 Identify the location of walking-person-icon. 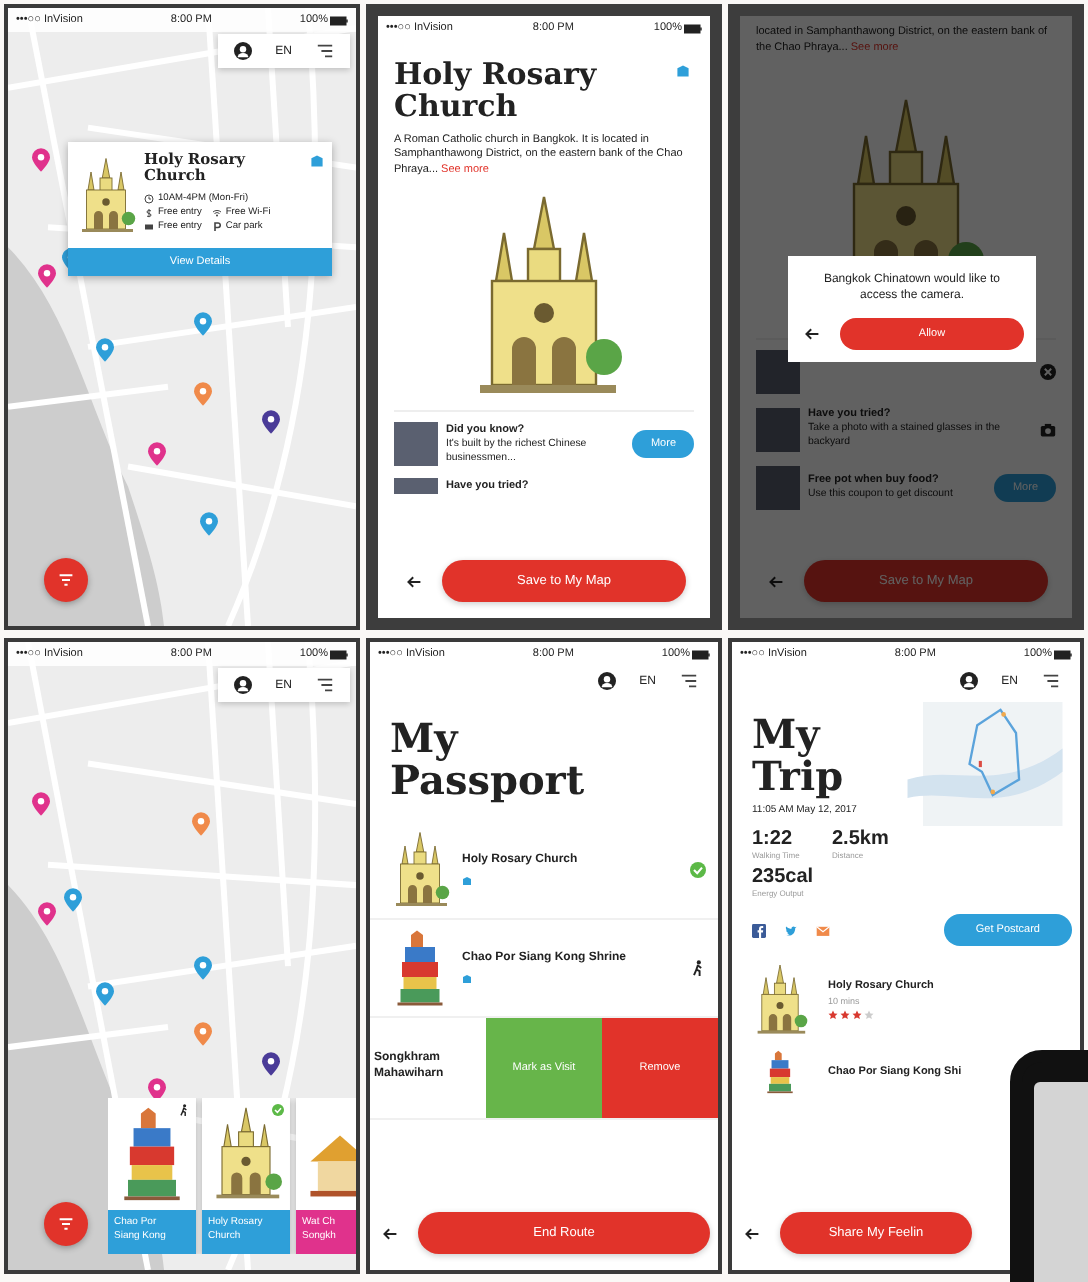
(698, 968).